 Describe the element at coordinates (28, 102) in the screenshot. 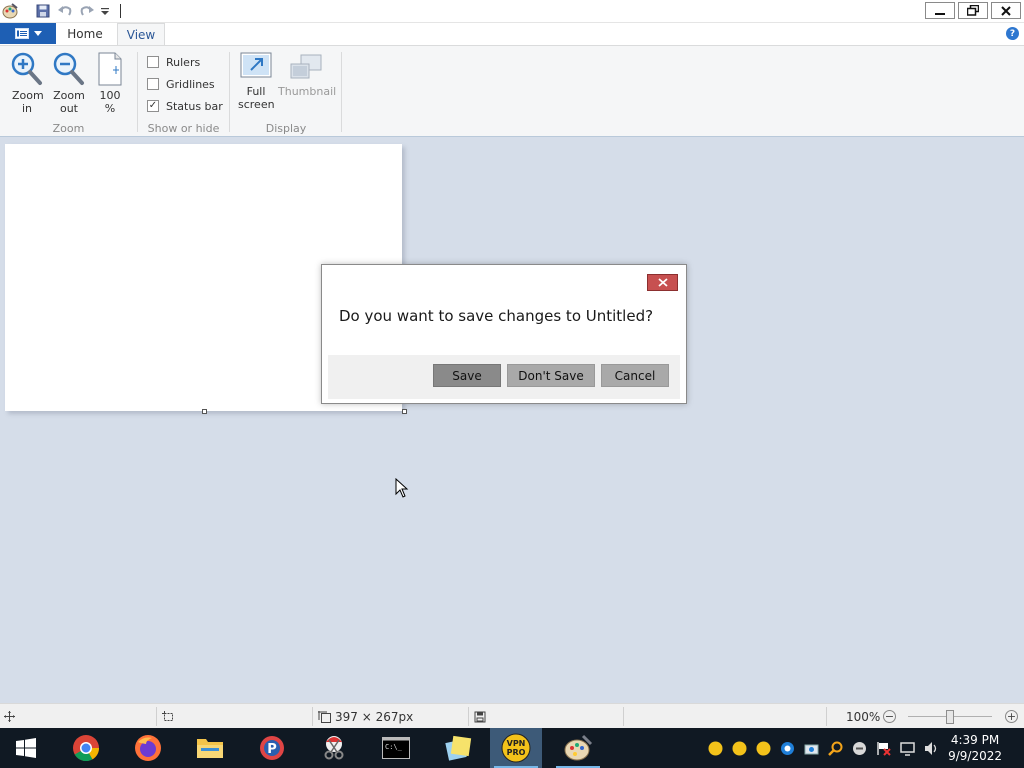

I see `zoom-in-label: Zoom in` at that location.